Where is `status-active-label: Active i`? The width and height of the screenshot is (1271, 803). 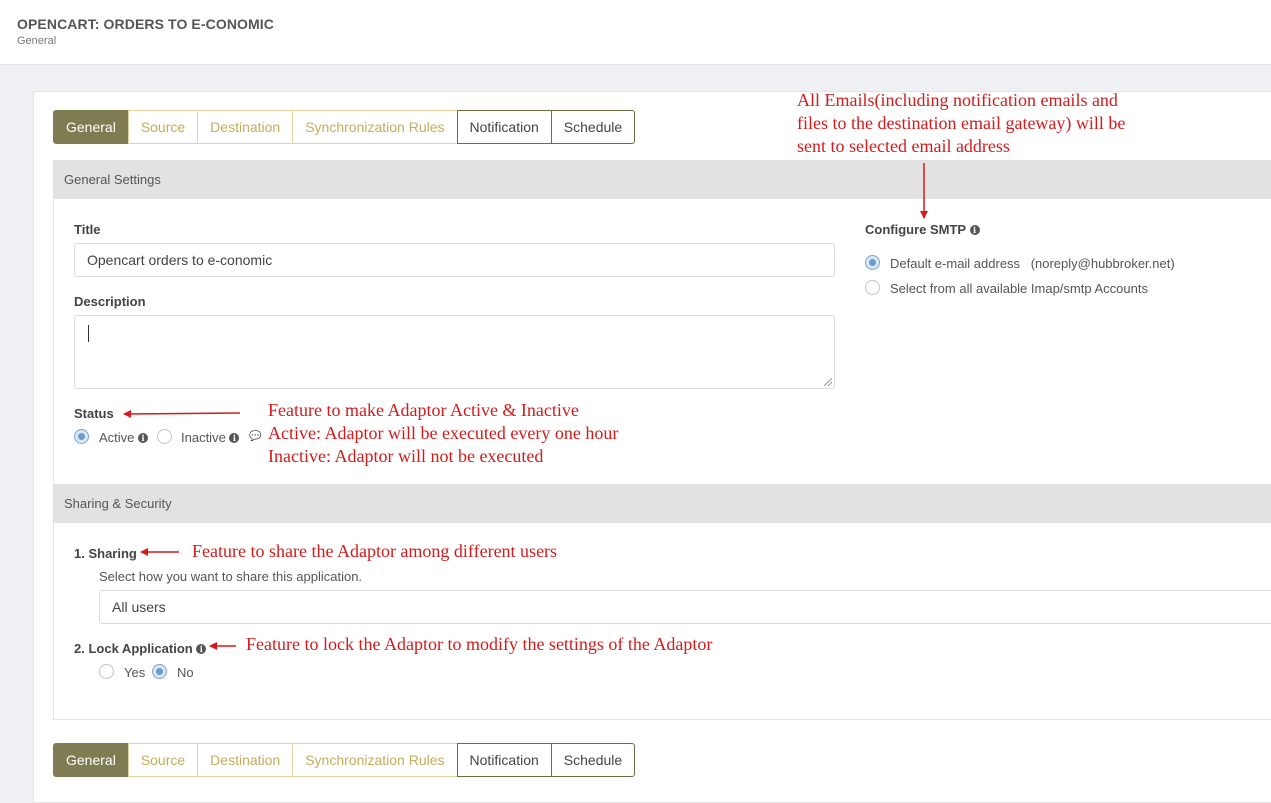 status-active-label: Active i is located at coordinates (124, 437).